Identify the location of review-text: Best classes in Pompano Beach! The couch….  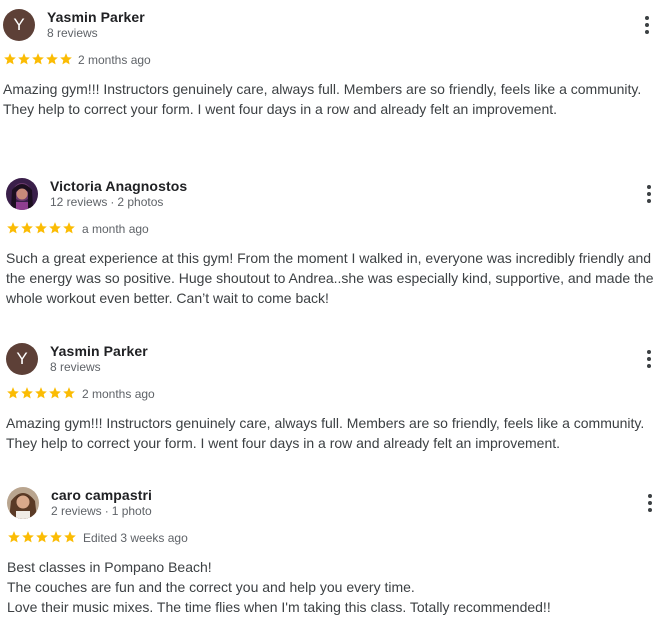
(279, 587).